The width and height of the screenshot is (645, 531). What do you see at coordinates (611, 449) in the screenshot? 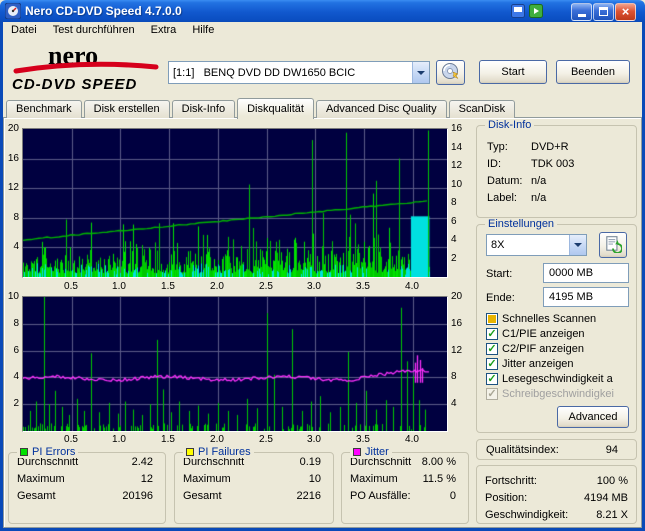
I see `quality-index-value: 94` at bounding box center [611, 449].